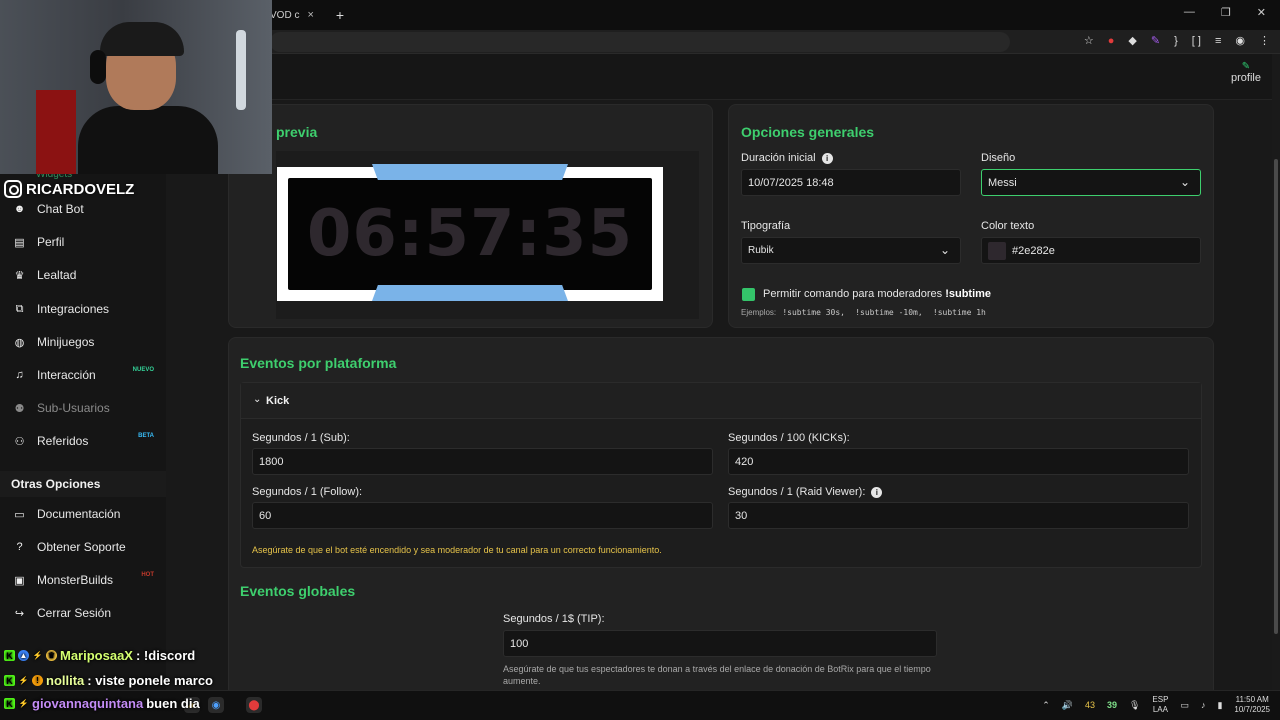 This screenshot has height=720, width=1280. What do you see at coordinates (482, 461) in the screenshot?
I see `sub-seconds-input: 1800` at bounding box center [482, 461].